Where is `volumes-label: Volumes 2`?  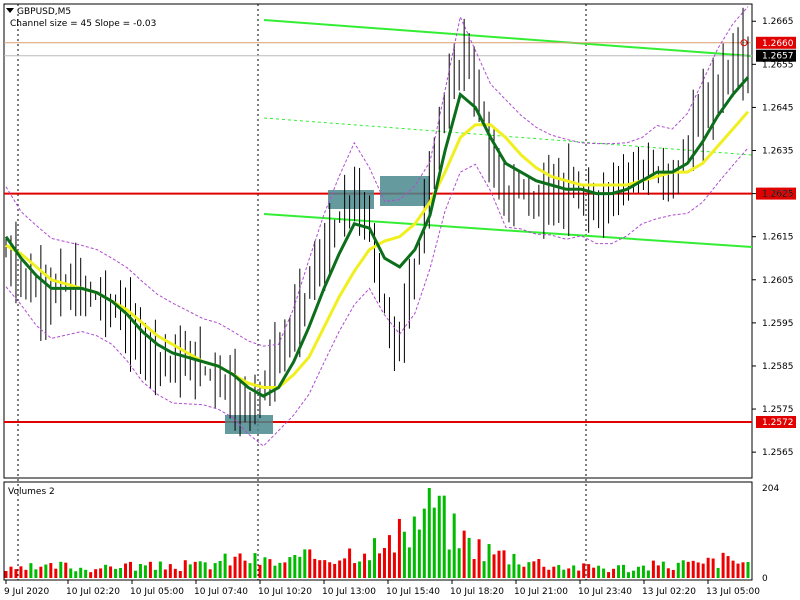
volumes-label: Volumes 2 is located at coordinates (31, 492).